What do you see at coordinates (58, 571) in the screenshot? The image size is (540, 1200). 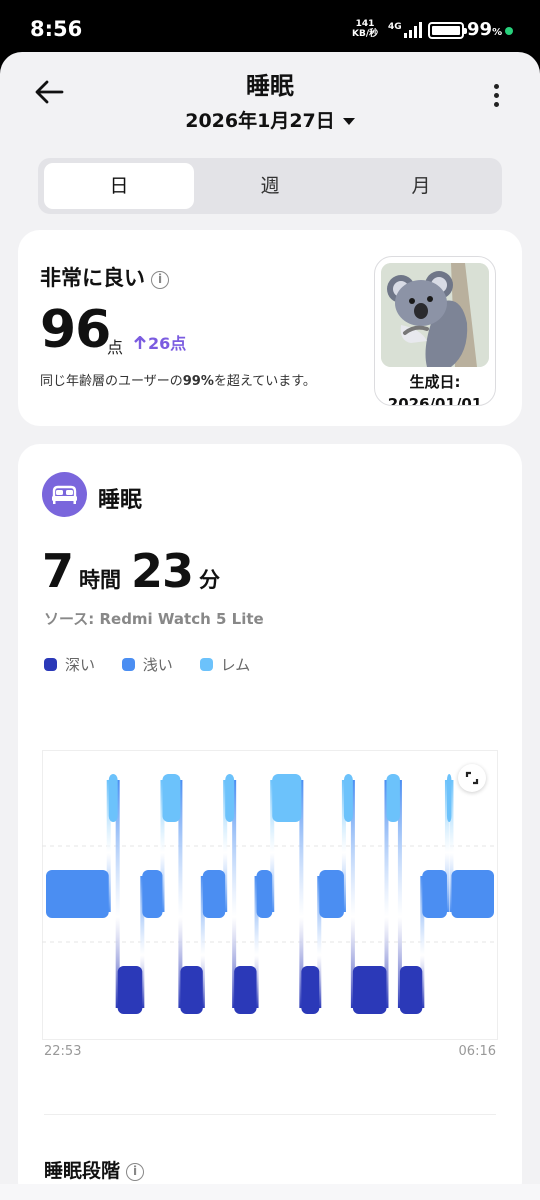 I see `duration-hours: 7` at bounding box center [58, 571].